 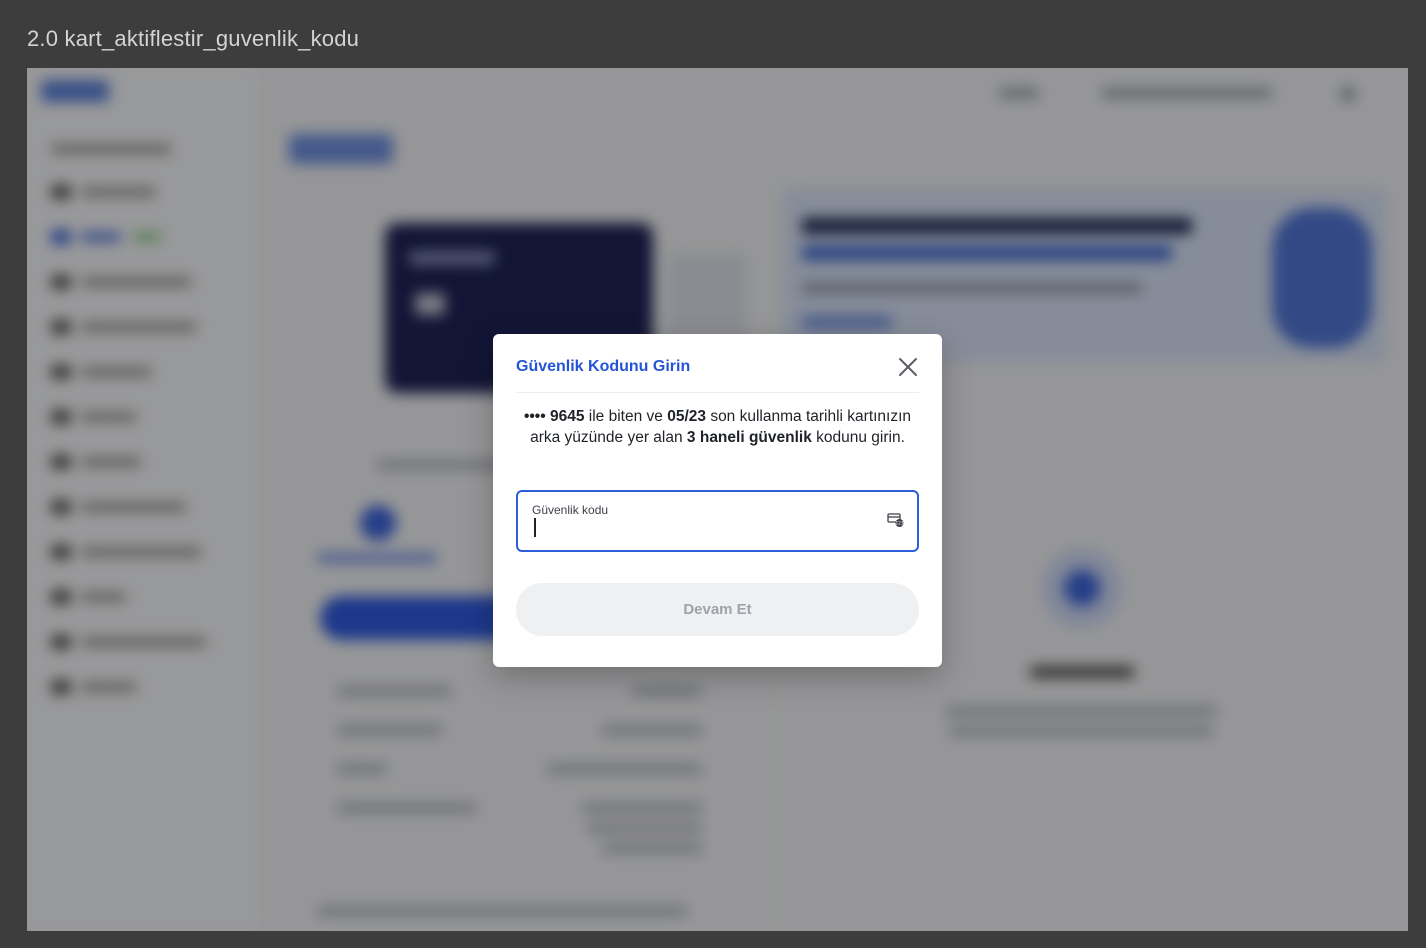 What do you see at coordinates (625, 416) in the screenshot?
I see `desc-text-1: ile biten ve` at bounding box center [625, 416].